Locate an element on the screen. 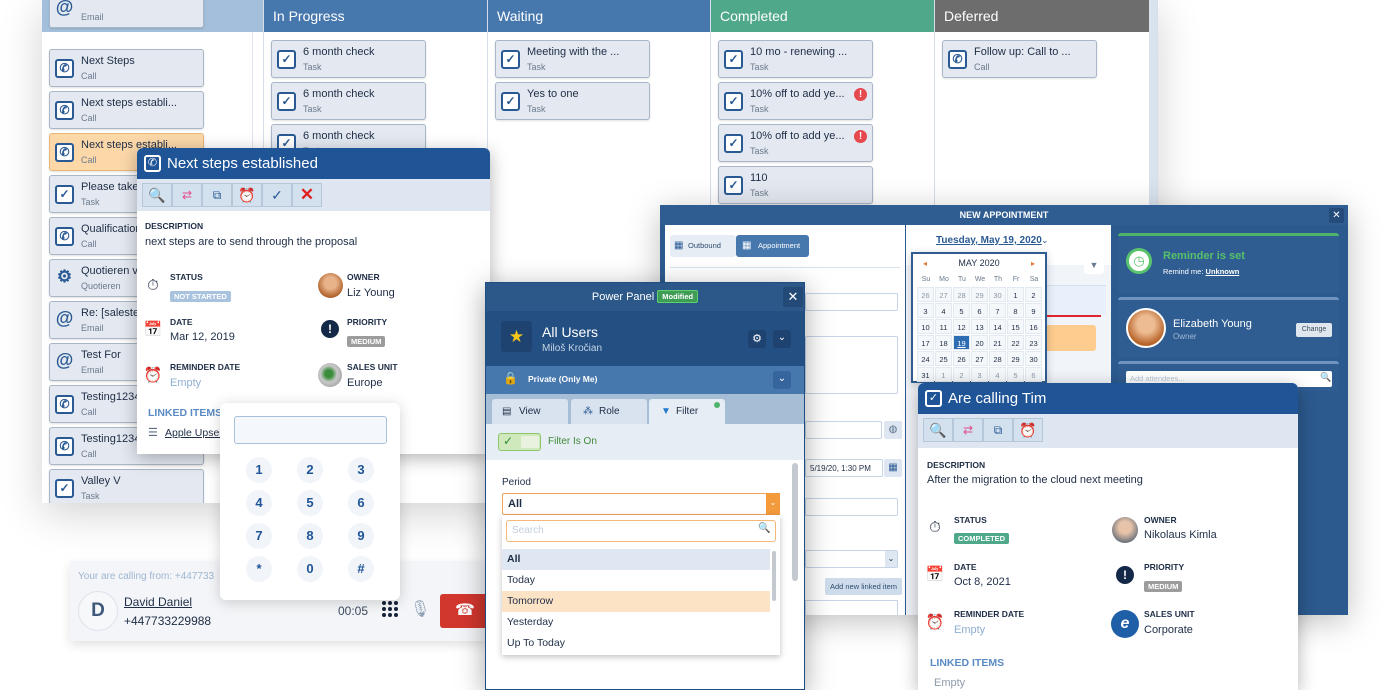 The width and height of the screenshot is (1398, 690). reminder-value-link: Unknown is located at coordinates (1223, 271).